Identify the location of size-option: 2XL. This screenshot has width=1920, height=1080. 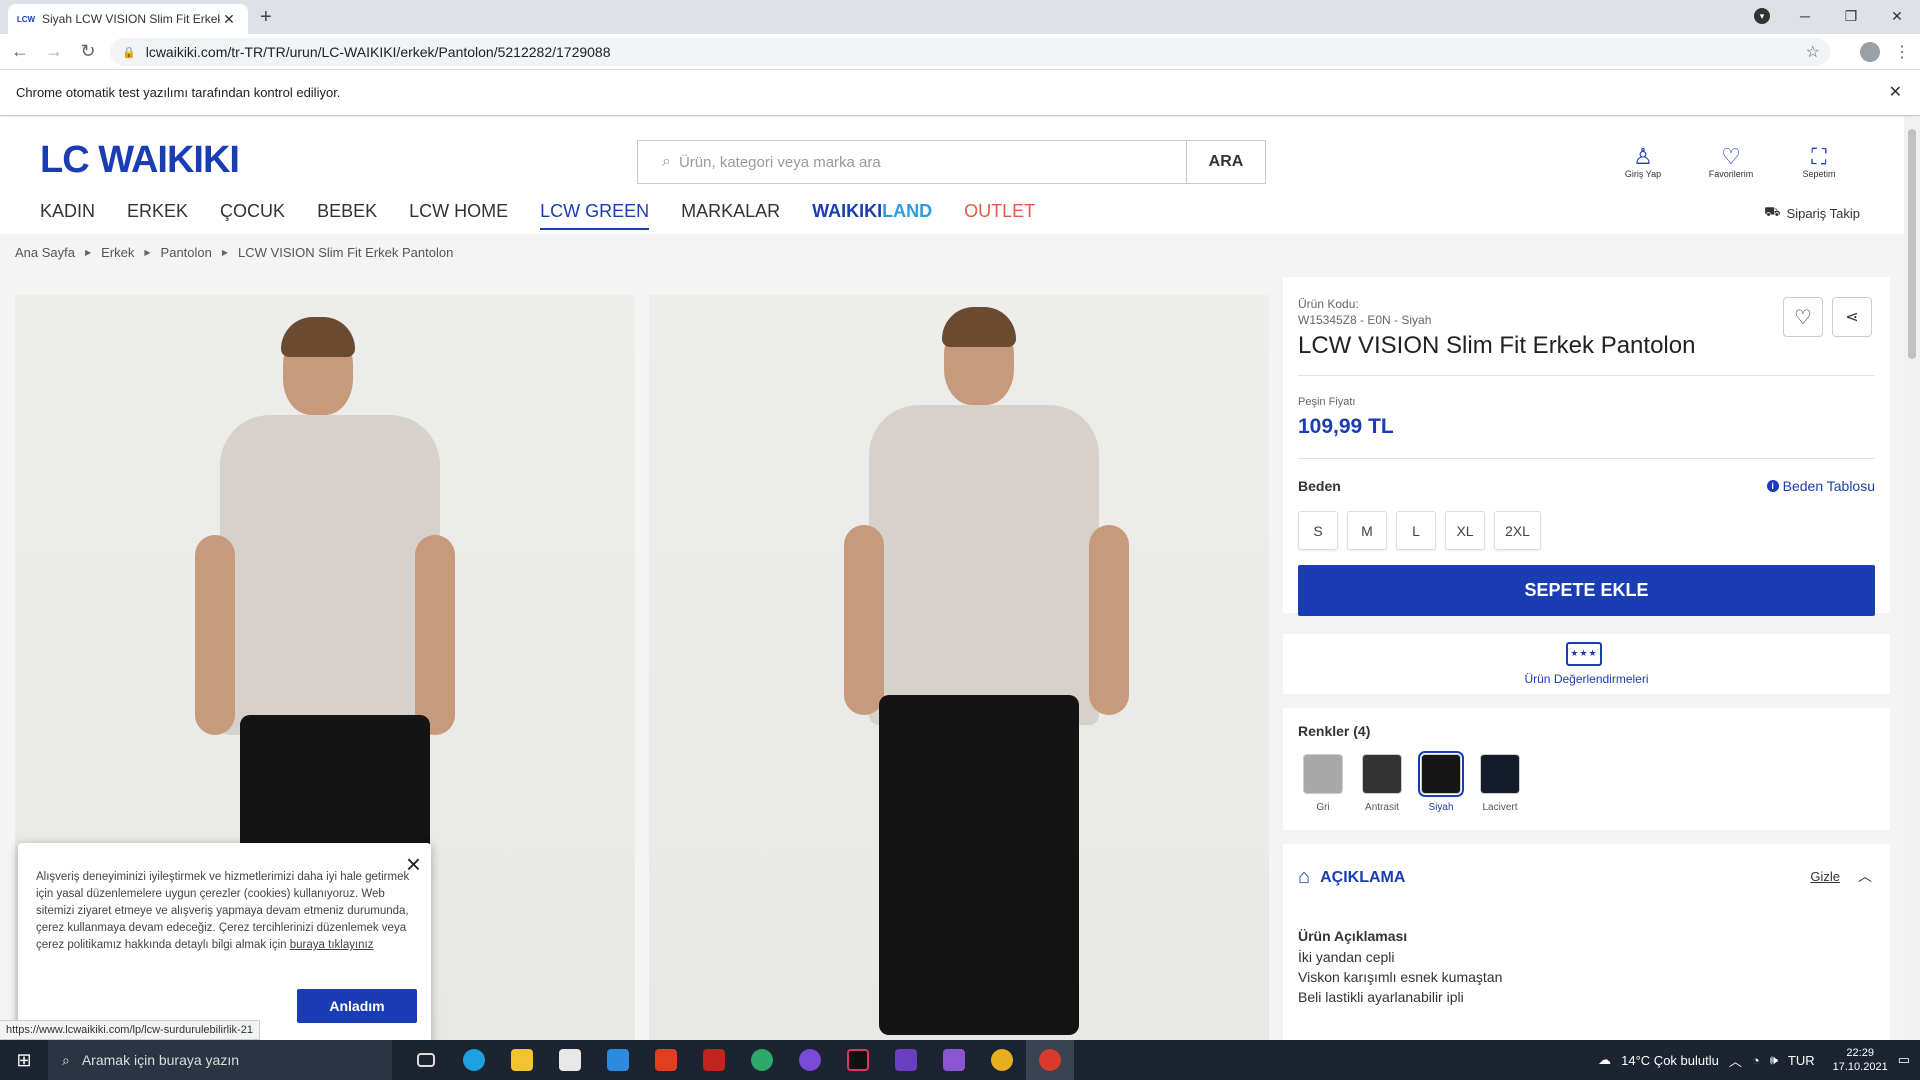
(1517, 530).